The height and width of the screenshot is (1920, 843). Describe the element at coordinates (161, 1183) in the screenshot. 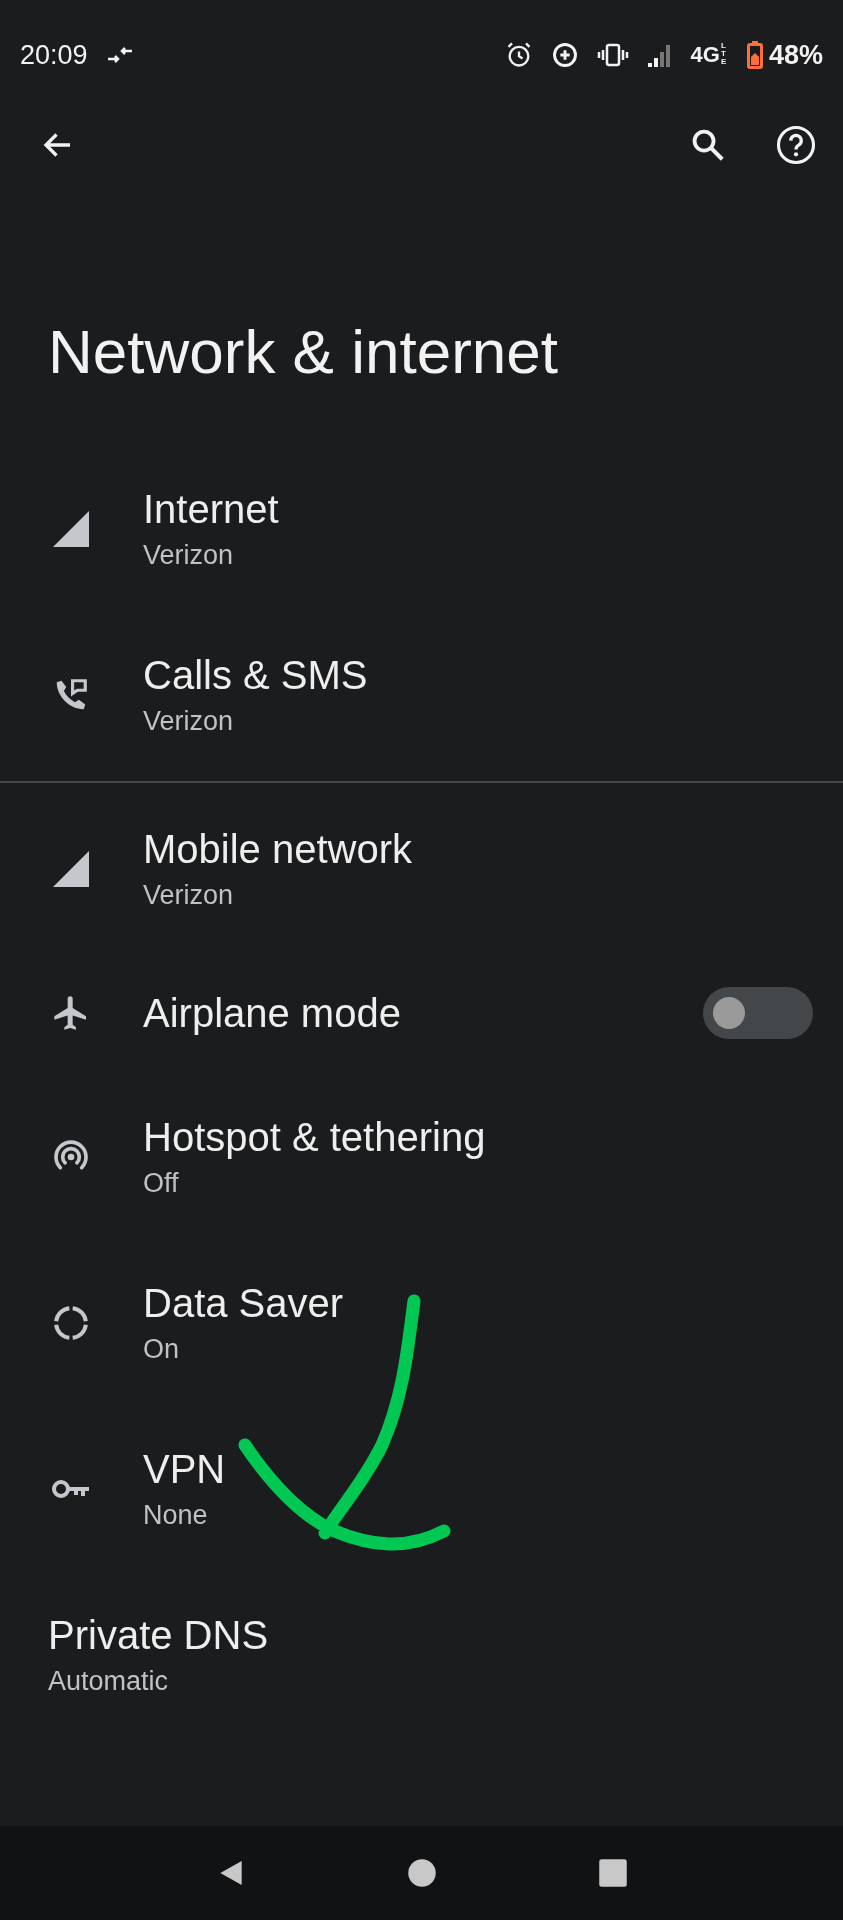

I see `item-subtitle: Off` at that location.